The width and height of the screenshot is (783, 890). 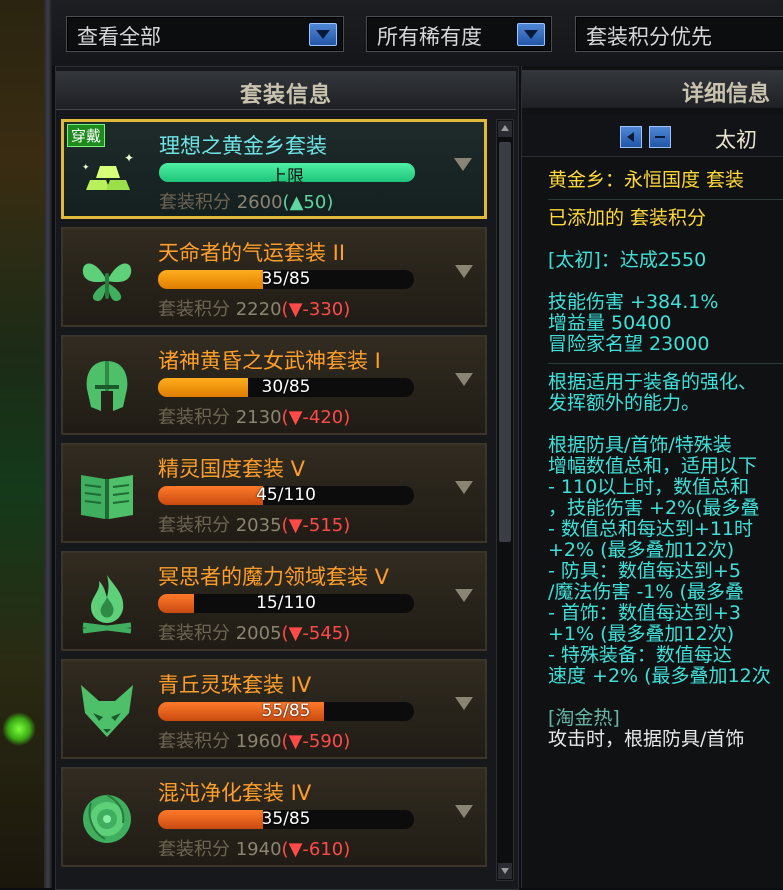 I want to click on set-score: 套装积分 2220(▼-330), so click(x=254, y=308).